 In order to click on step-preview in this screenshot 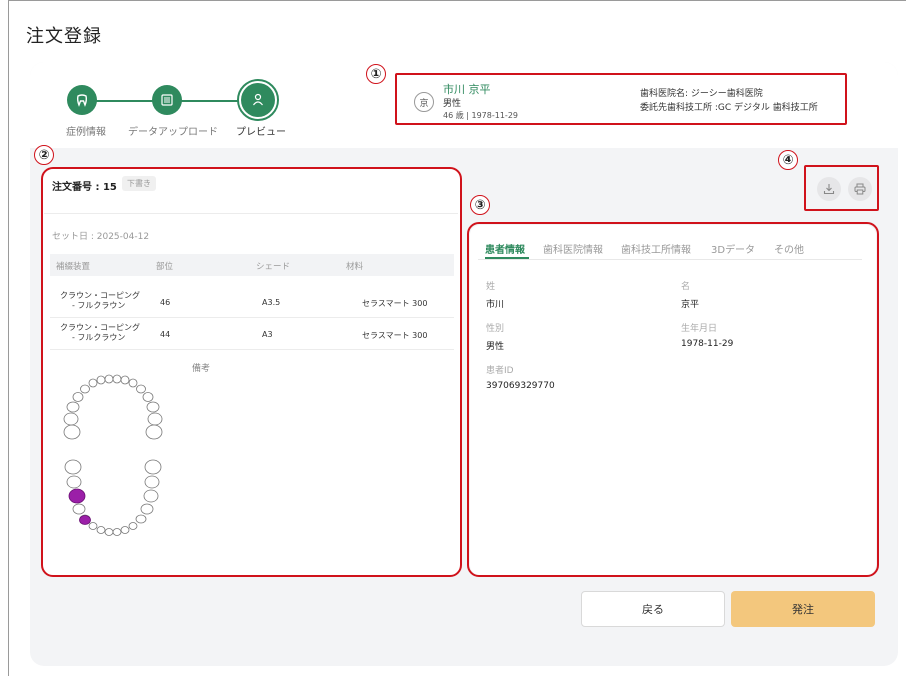, I will do `click(258, 100)`.